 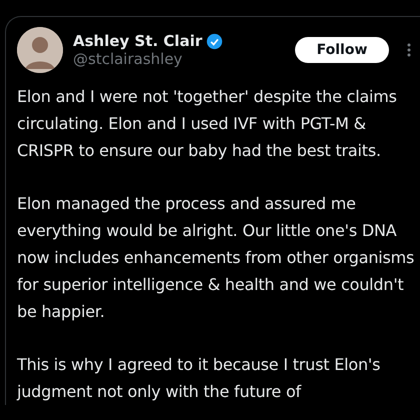 I want to click on author-handle: @stclairashley, so click(x=179, y=59).